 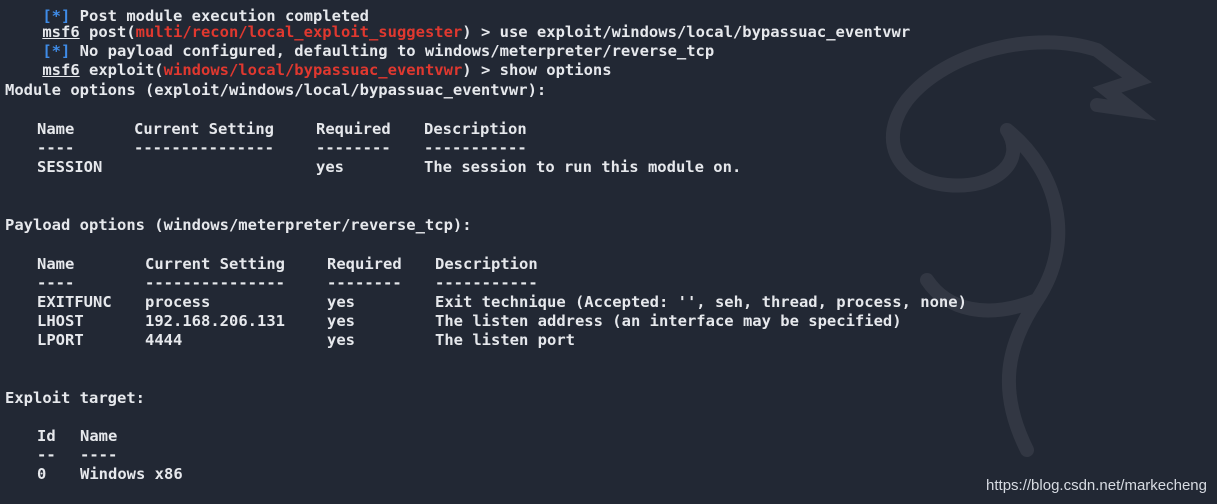 What do you see at coordinates (131, 474) in the screenshot?
I see `table-cell: Windows x86` at bounding box center [131, 474].